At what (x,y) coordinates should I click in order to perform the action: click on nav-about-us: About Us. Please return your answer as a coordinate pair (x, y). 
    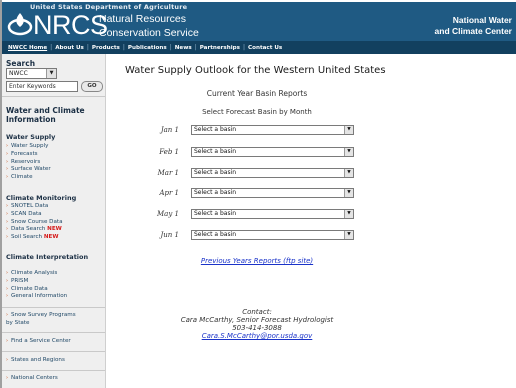
    Looking at the image, I should click on (69, 48).